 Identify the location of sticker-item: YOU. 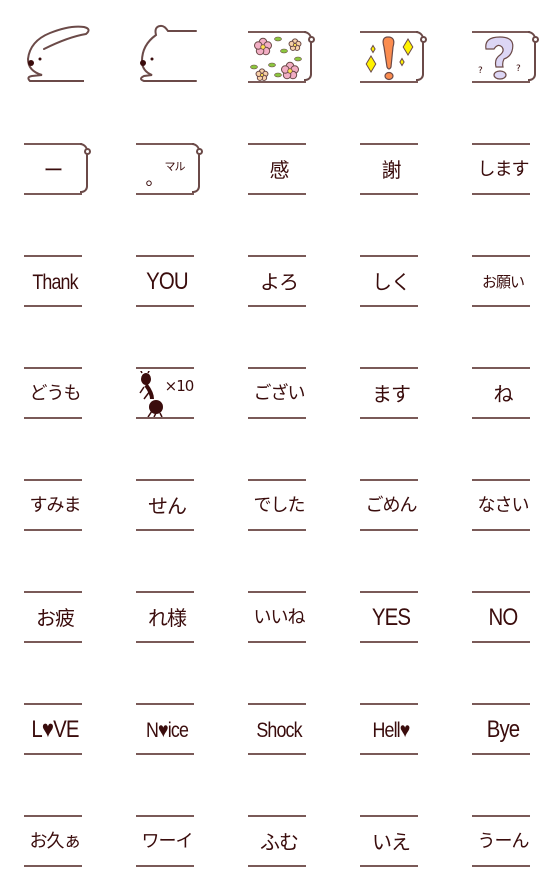
(168, 280).